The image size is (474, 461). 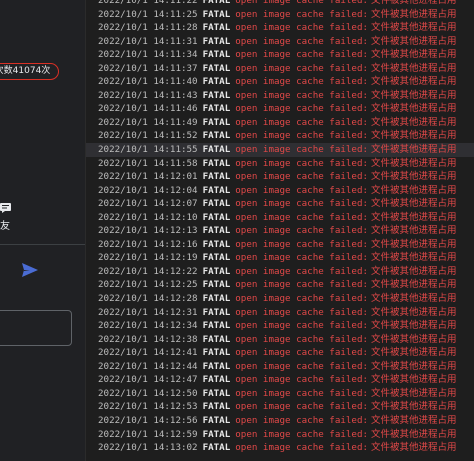 I want to click on log-timestamp: 2022/10/1 14:11:52, so click(x=148, y=136).